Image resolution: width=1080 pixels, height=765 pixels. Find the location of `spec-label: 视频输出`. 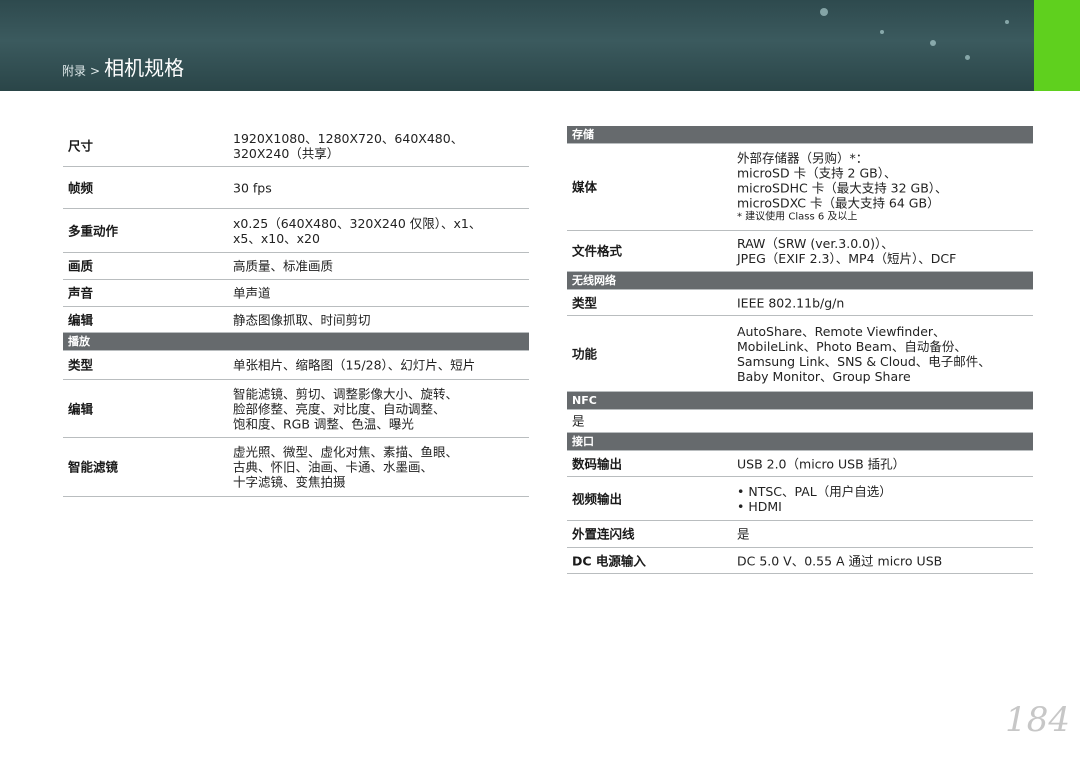

spec-label: 视频输出 is located at coordinates (597, 498).